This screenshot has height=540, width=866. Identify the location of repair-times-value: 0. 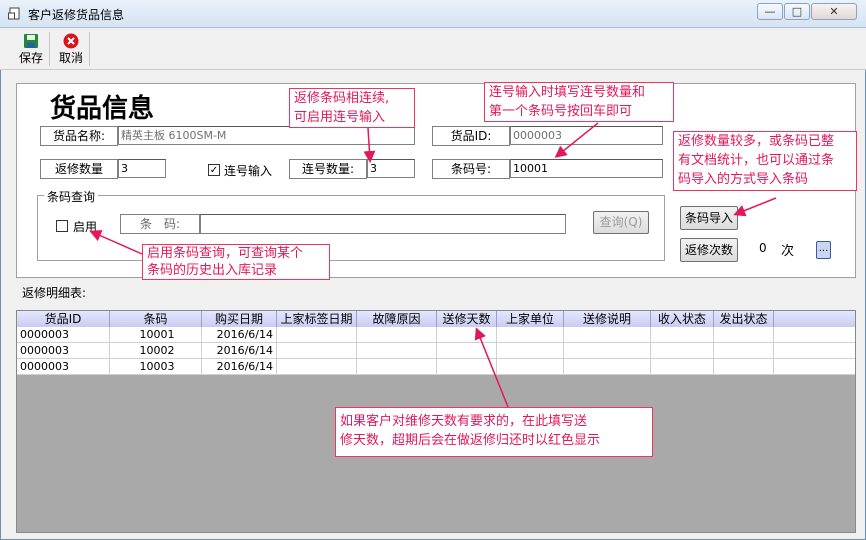
(763, 248).